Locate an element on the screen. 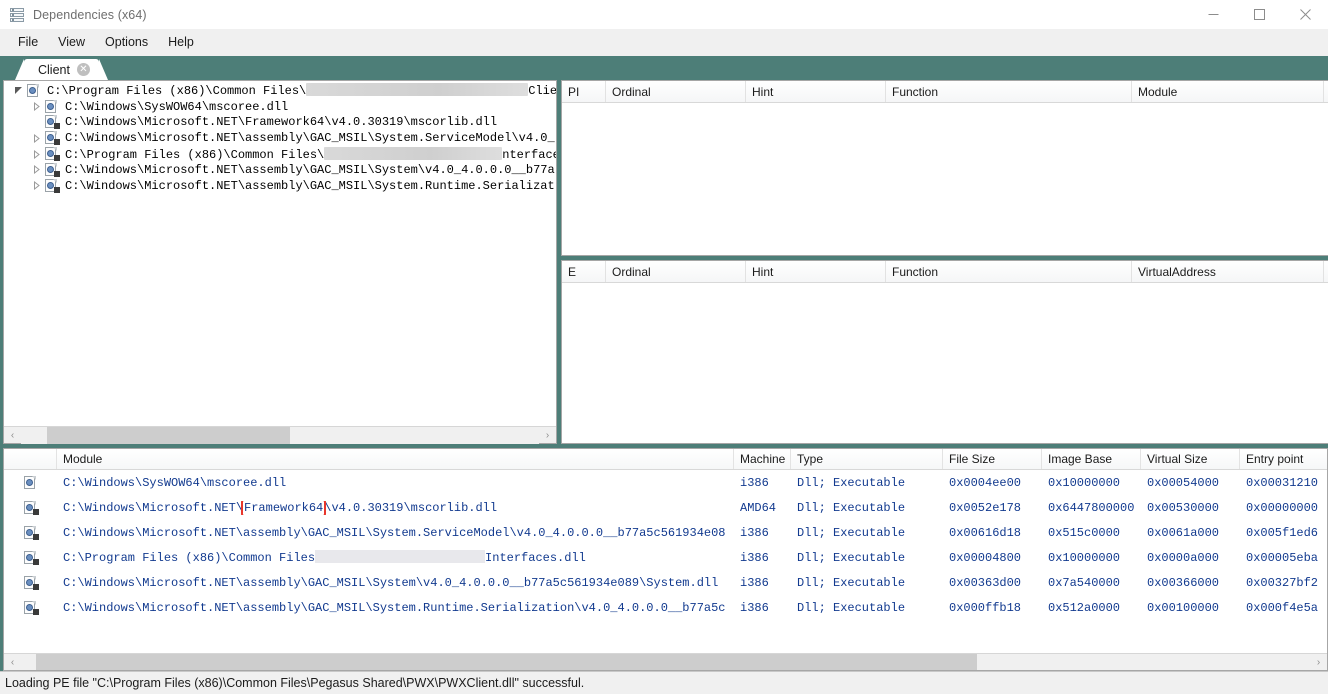 The height and width of the screenshot is (694, 1328). tree-scroll-thumb is located at coordinates (168, 435).